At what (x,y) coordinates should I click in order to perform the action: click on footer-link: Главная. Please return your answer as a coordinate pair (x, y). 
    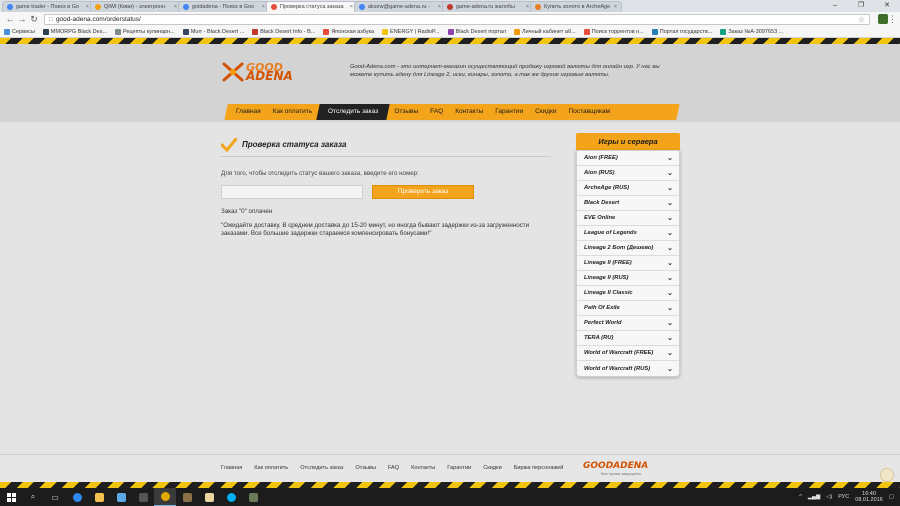
    Looking at the image, I should click on (231, 468).